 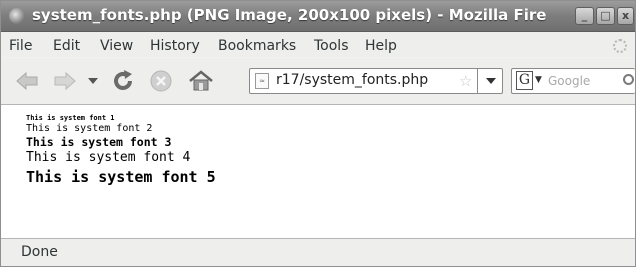 I want to click on url-history-dropdown, so click(x=490, y=81).